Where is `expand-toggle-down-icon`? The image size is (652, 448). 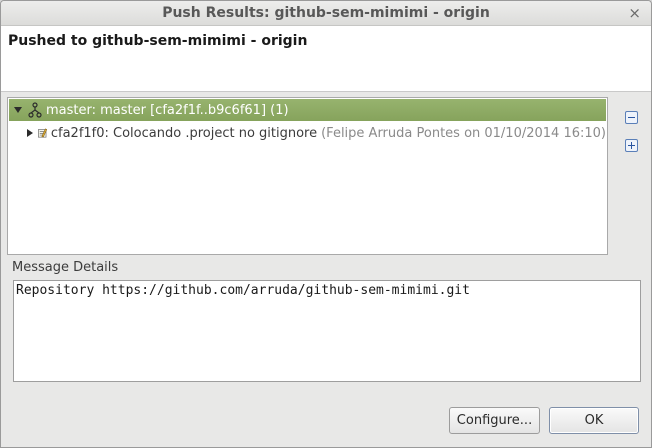 expand-toggle-down-icon is located at coordinates (18, 110).